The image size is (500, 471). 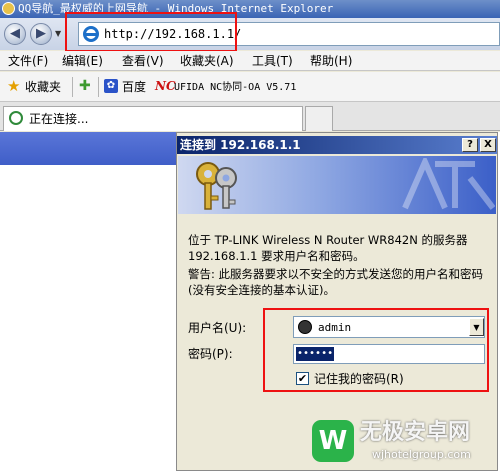 What do you see at coordinates (488, 145) in the screenshot?
I see `dialog-close-button: X` at bounding box center [488, 145].